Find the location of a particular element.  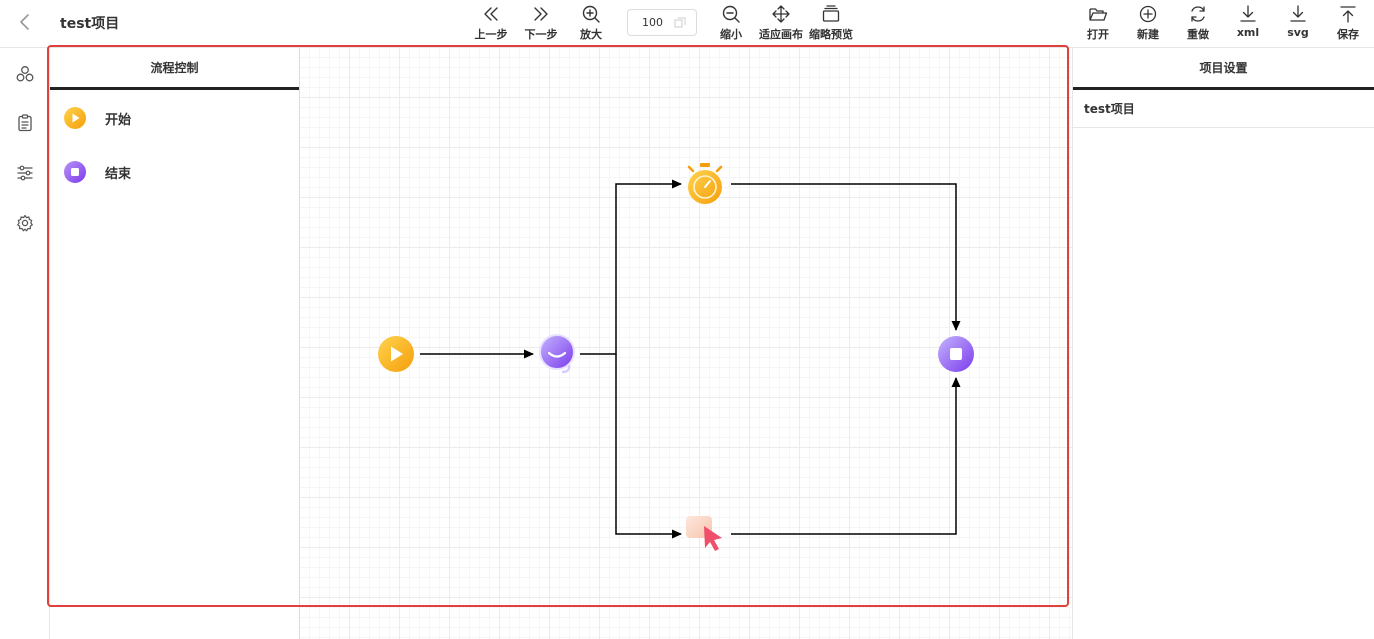

fit-canvas-button: 适应画布 is located at coordinates (781, 24).